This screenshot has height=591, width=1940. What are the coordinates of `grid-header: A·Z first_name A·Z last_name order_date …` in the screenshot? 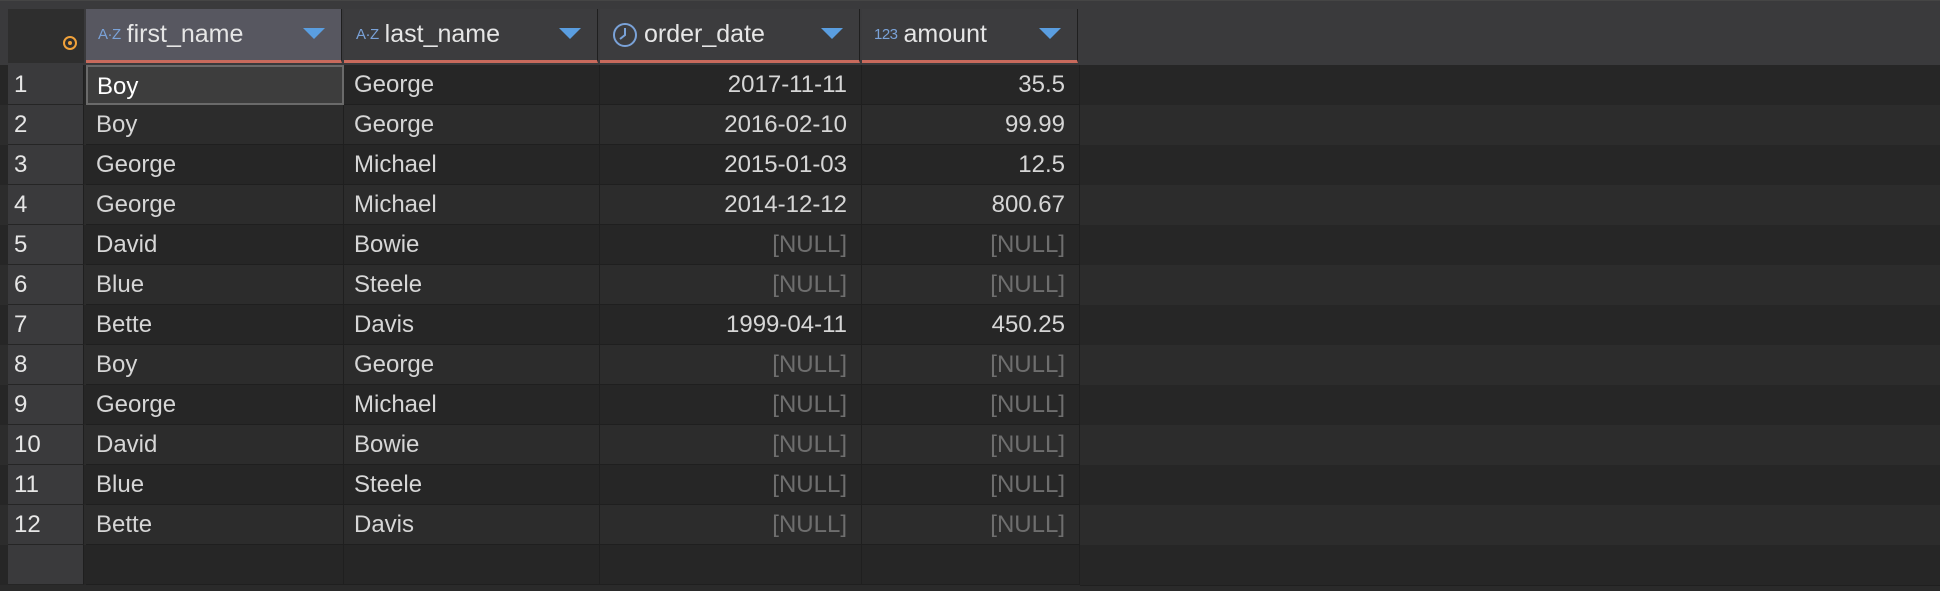 It's located at (970, 33).